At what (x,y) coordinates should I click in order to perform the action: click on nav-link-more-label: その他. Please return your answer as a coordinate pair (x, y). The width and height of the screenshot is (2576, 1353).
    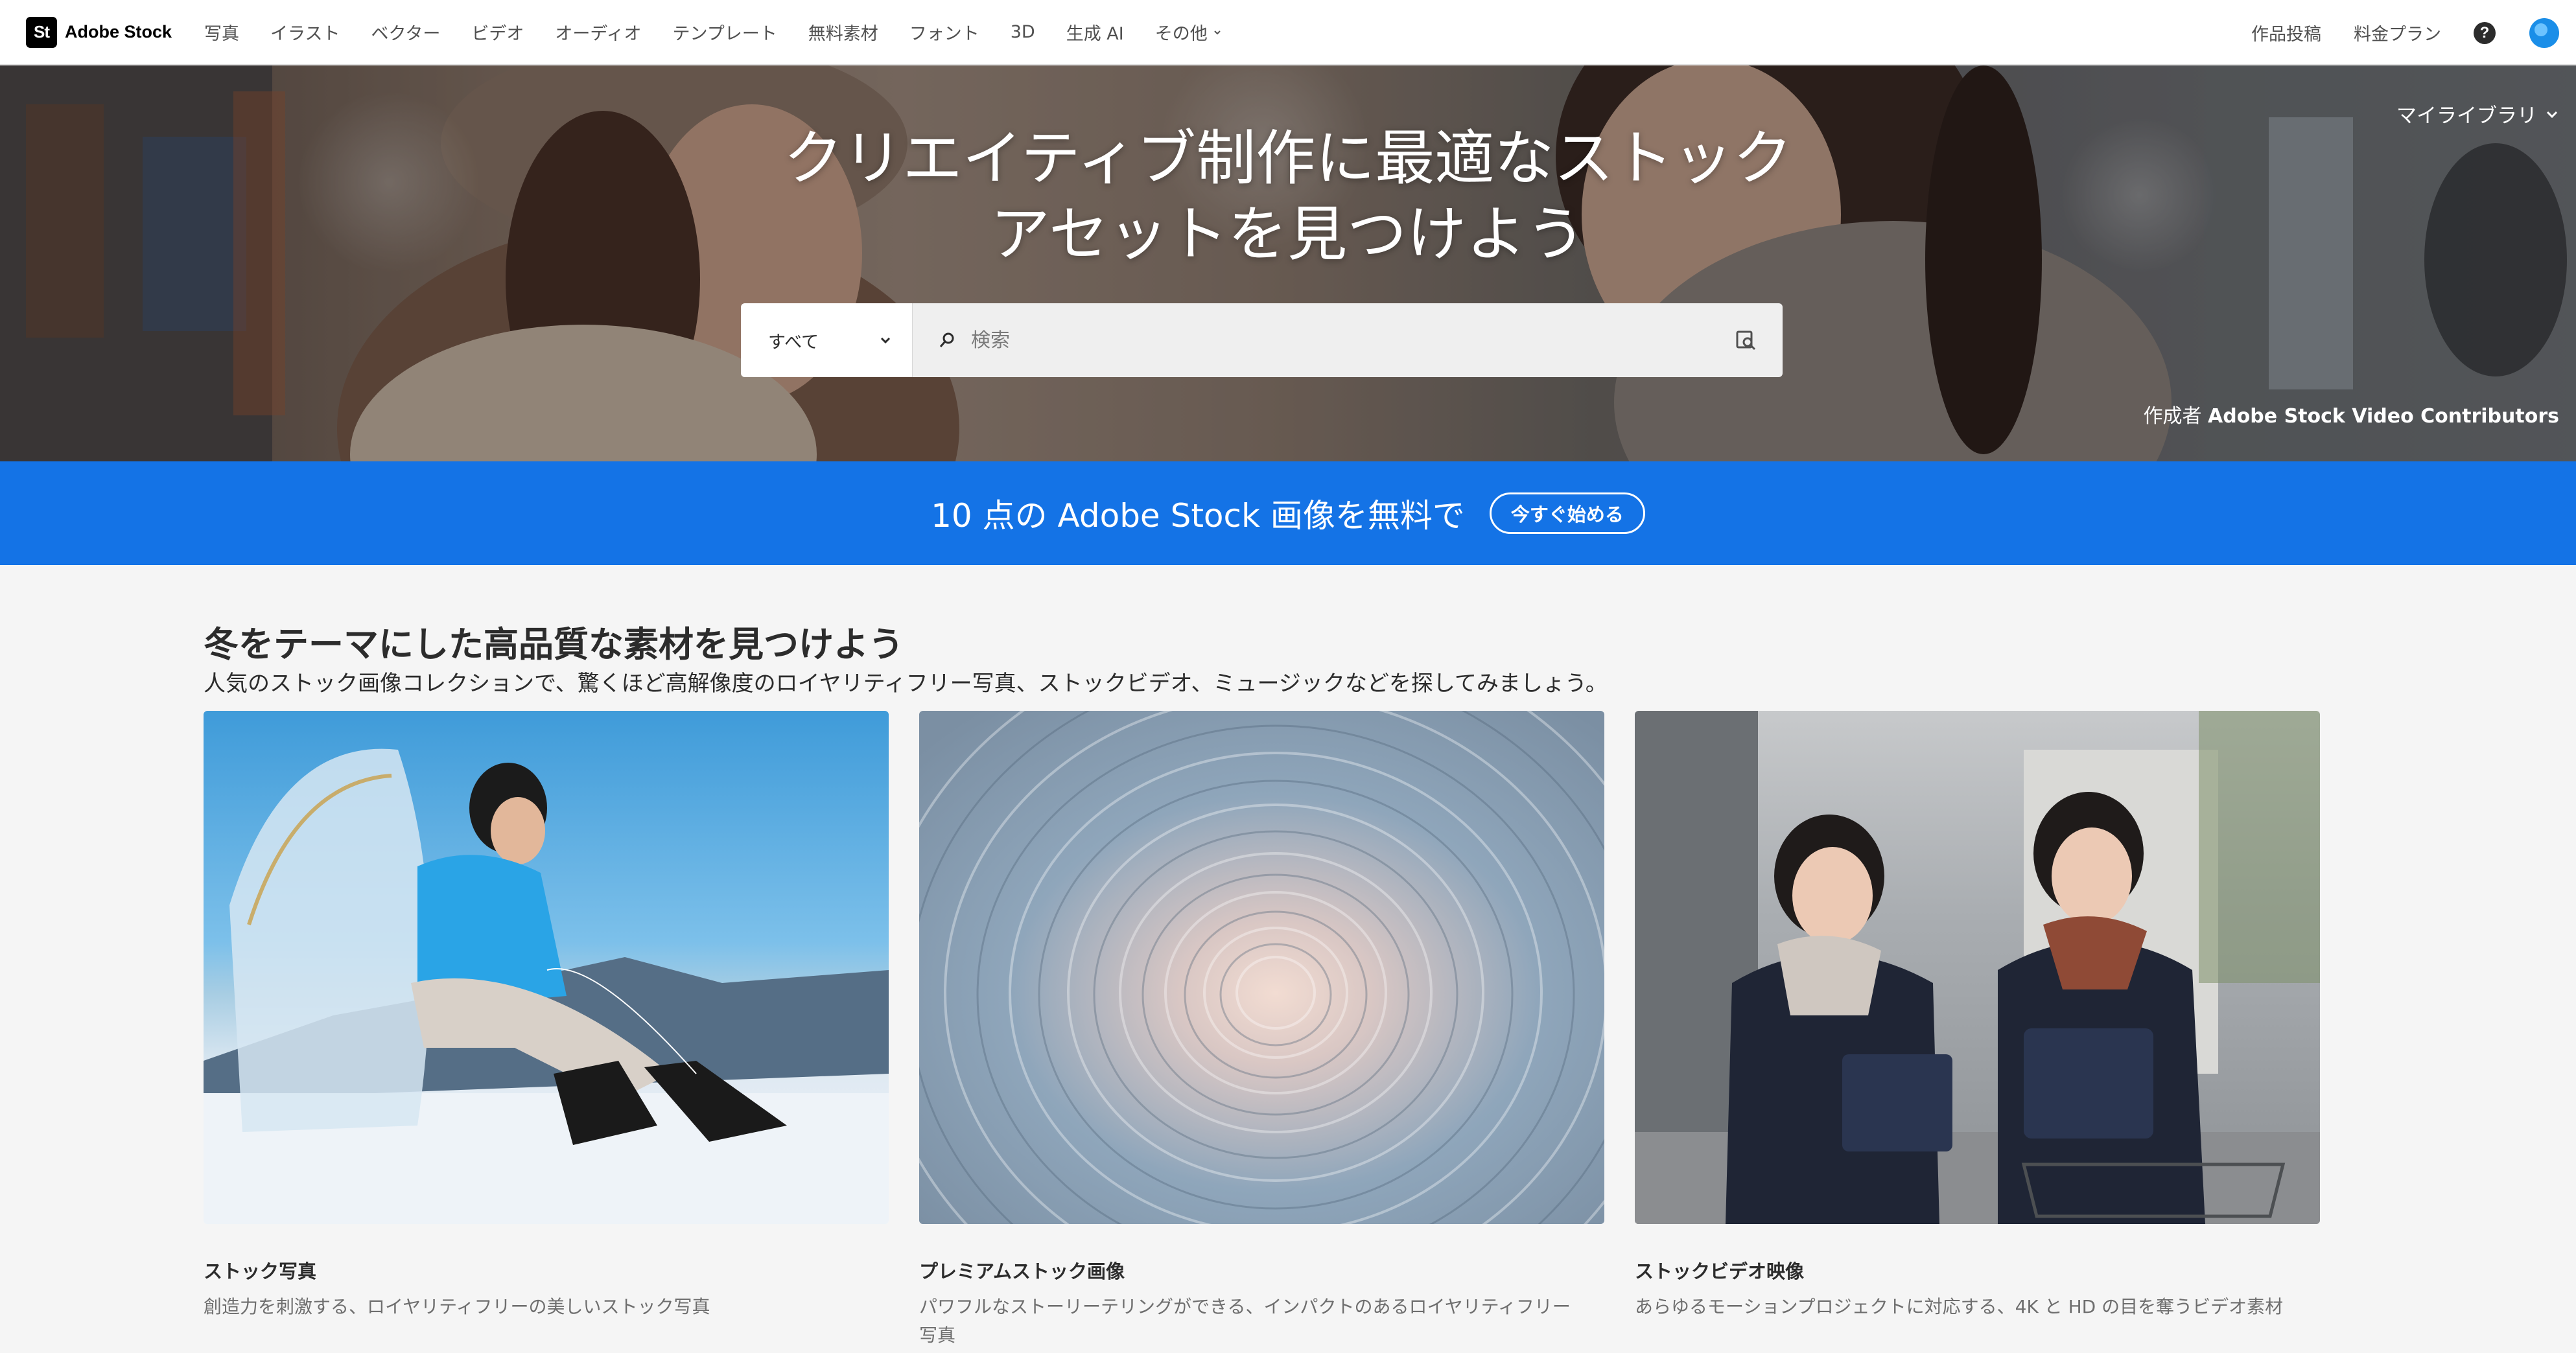
    Looking at the image, I should click on (1181, 34).